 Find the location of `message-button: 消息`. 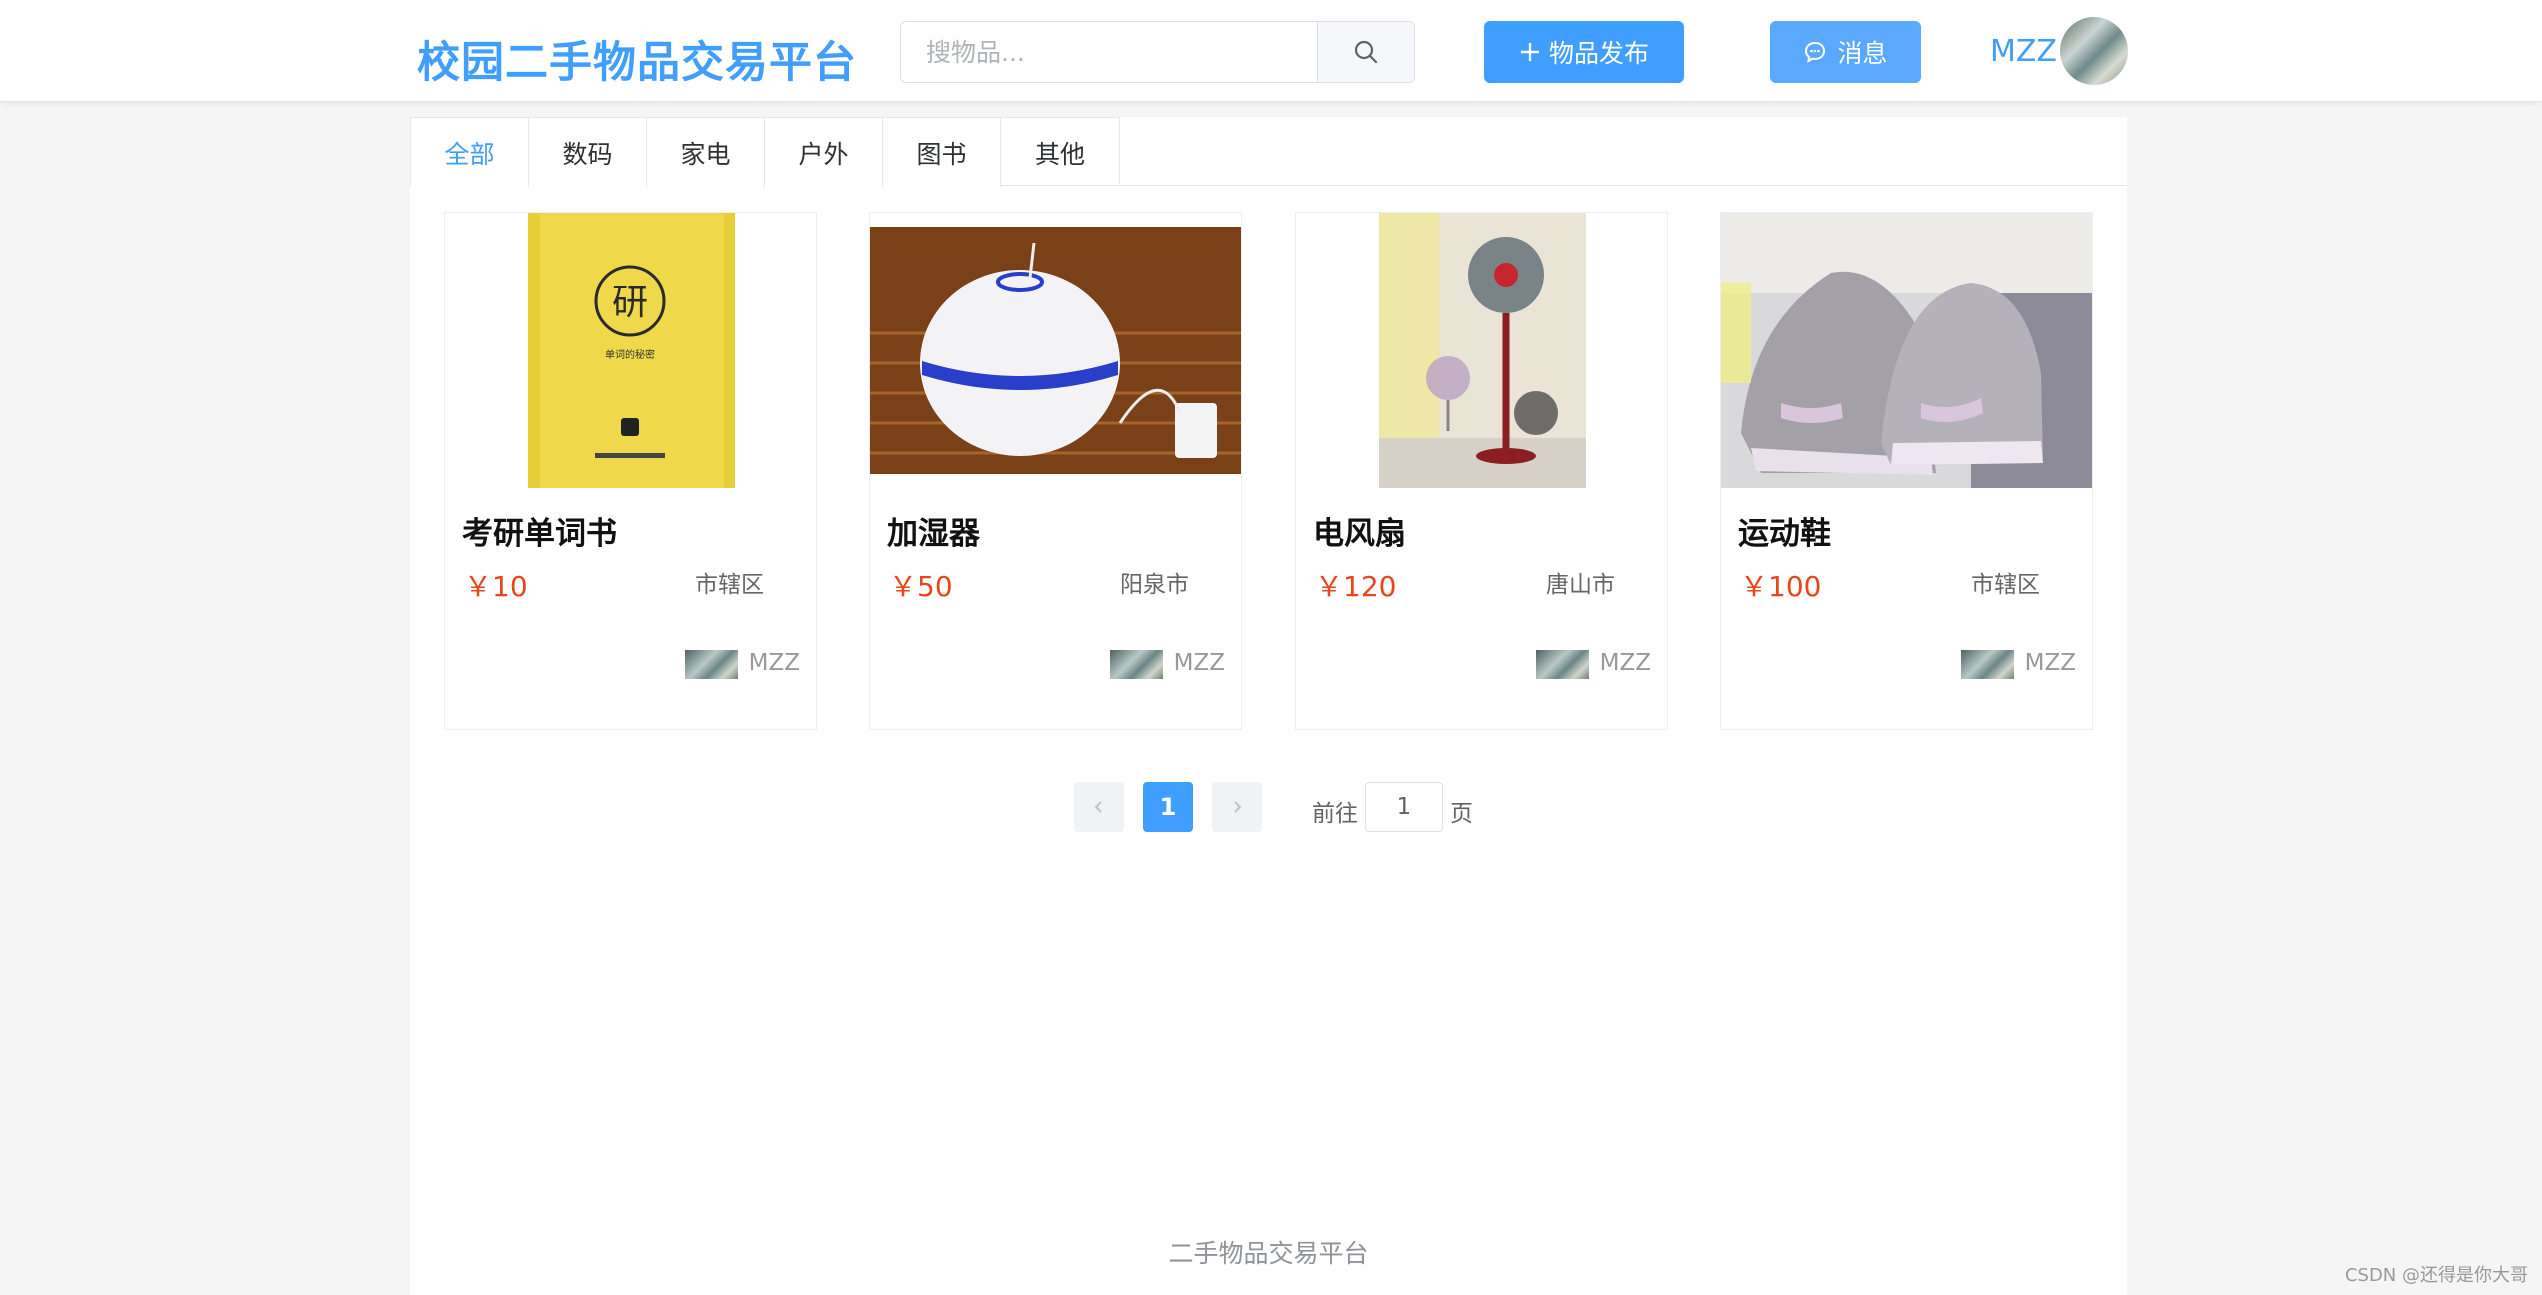

message-button: 消息 is located at coordinates (1845, 52).